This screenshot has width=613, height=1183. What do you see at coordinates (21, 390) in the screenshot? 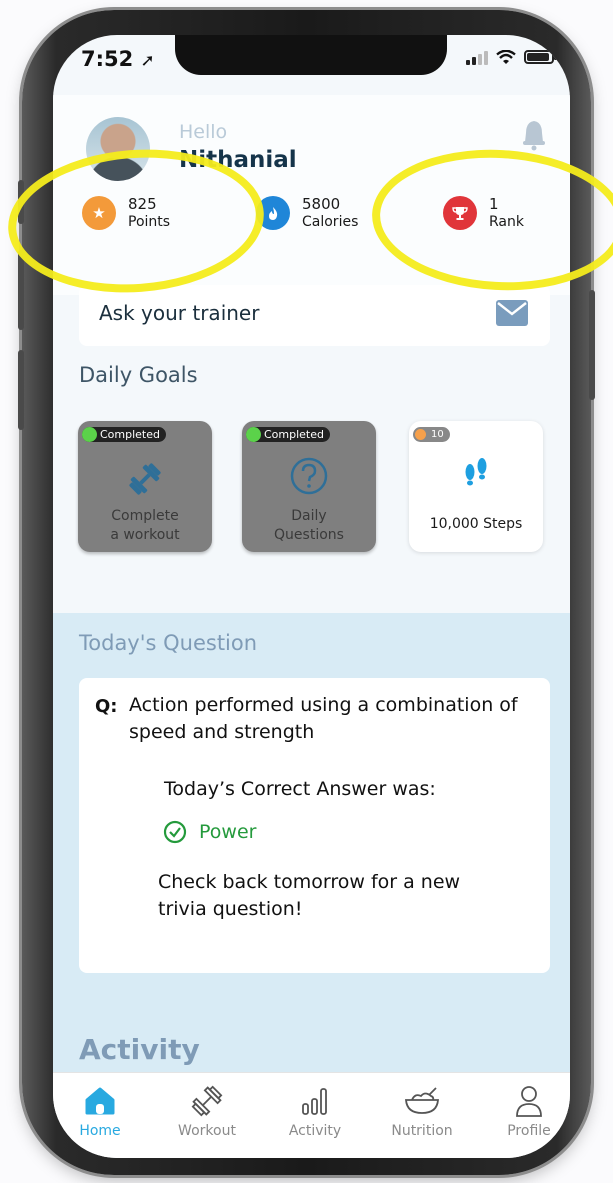
I see `volume-down-button` at bounding box center [21, 390].